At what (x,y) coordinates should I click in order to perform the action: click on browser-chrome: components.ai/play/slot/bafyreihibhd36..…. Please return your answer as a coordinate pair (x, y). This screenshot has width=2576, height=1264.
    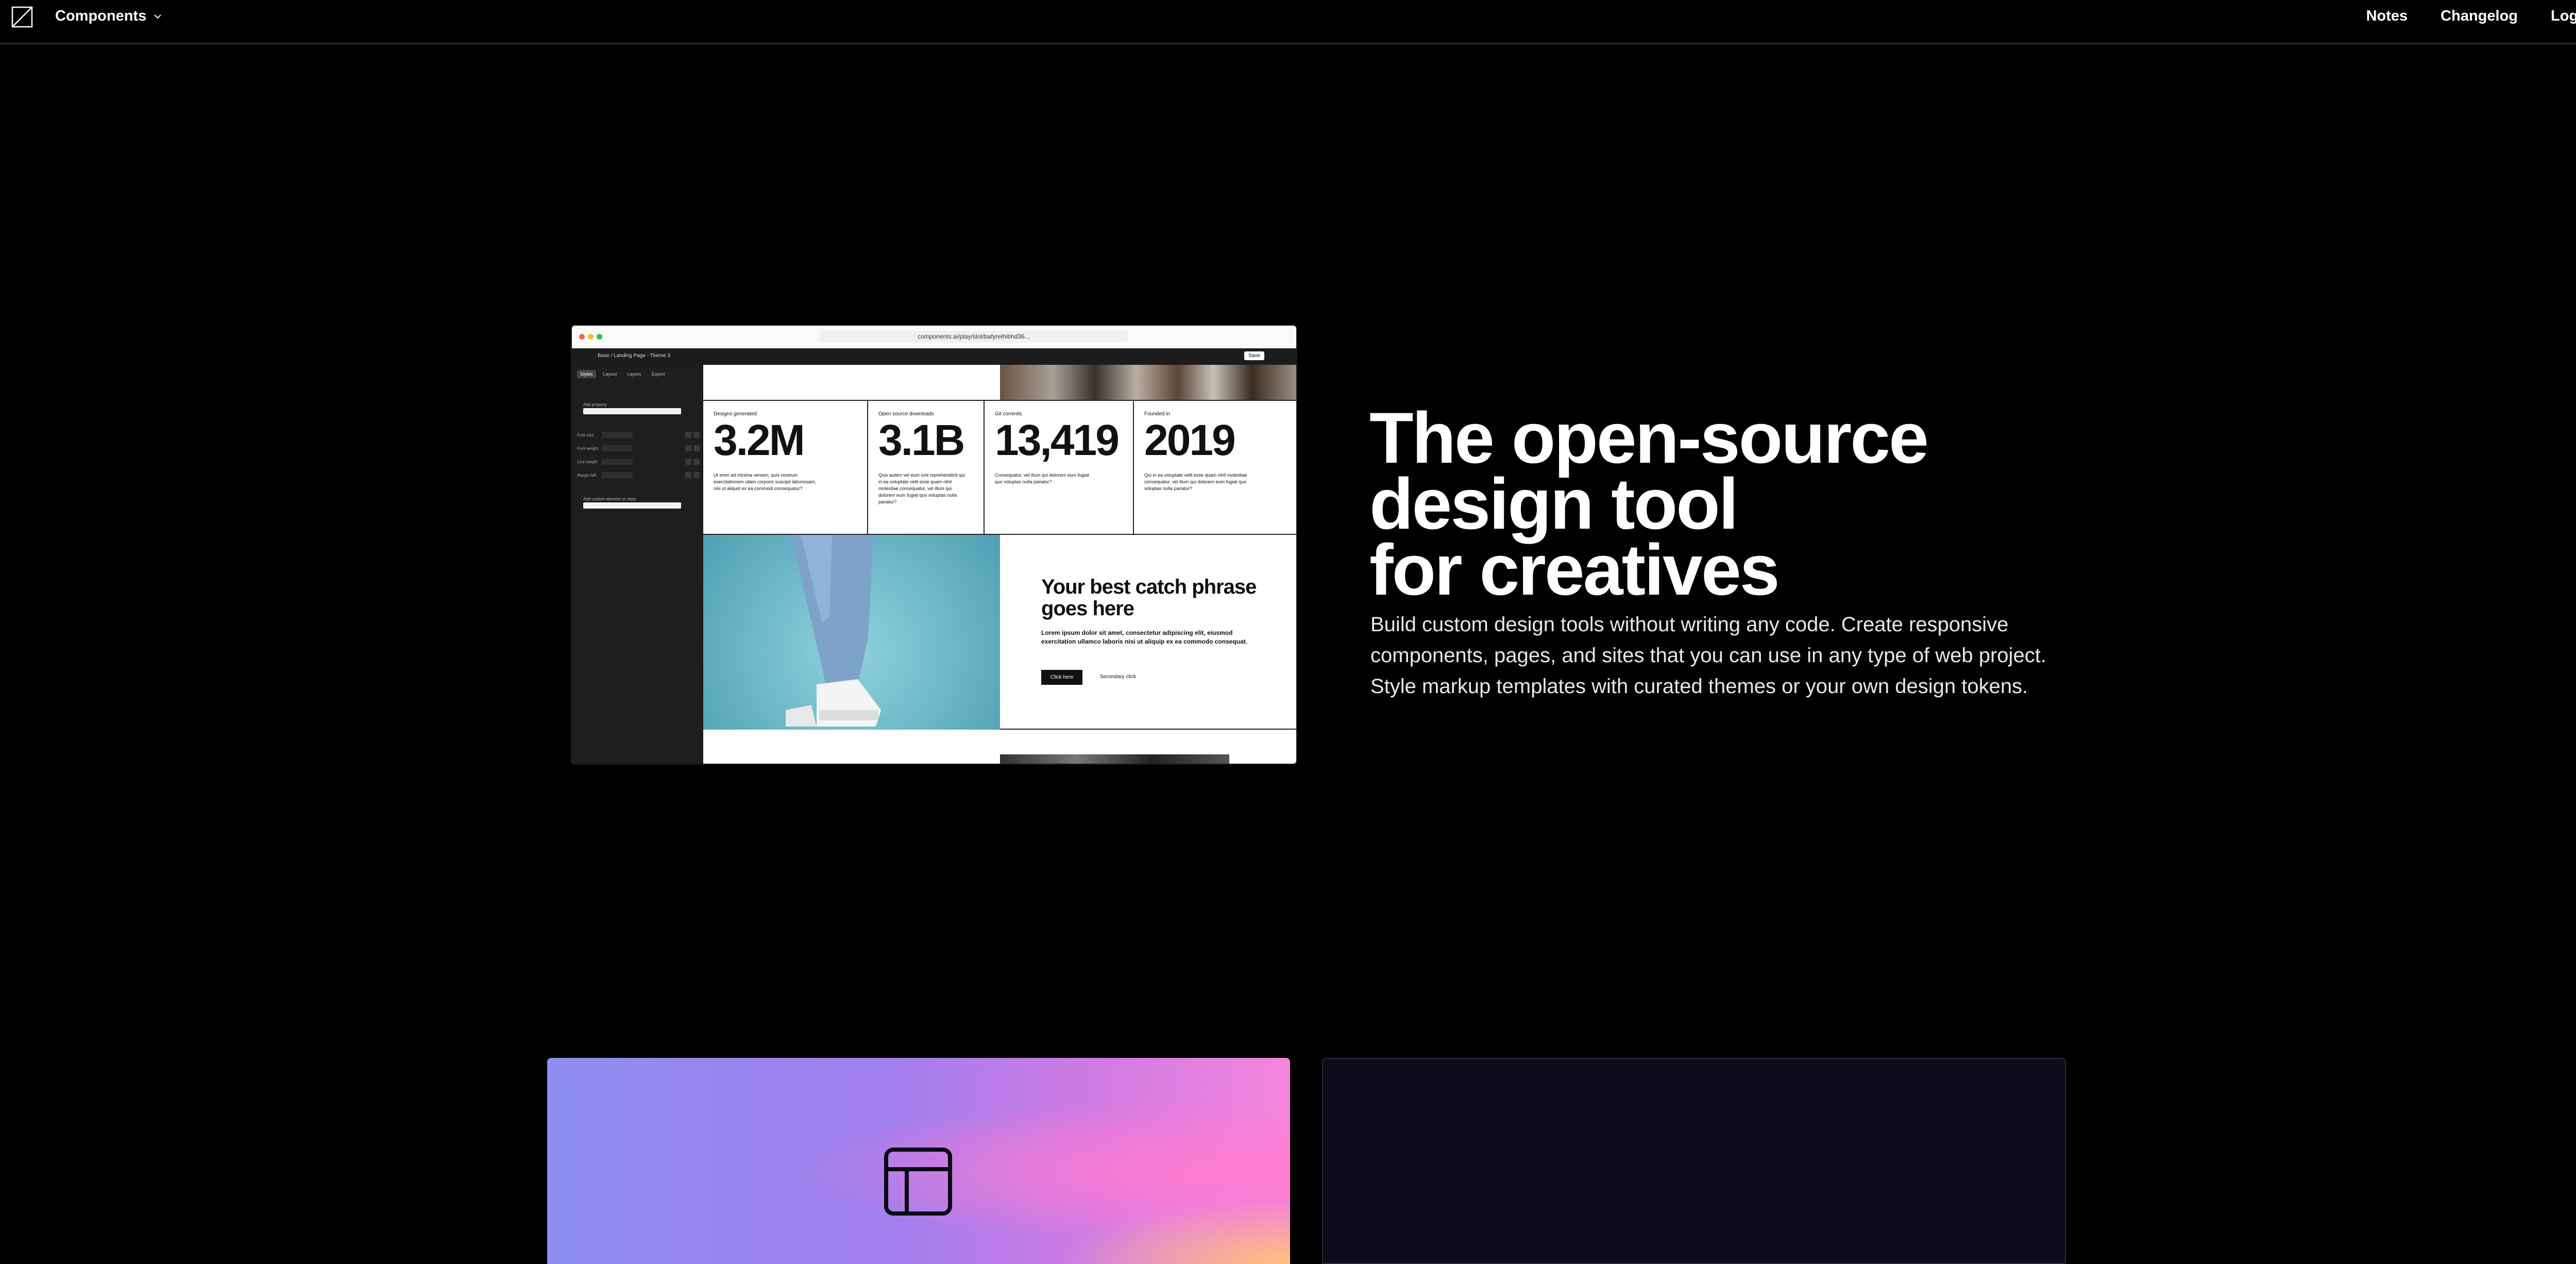
    Looking at the image, I should click on (934, 337).